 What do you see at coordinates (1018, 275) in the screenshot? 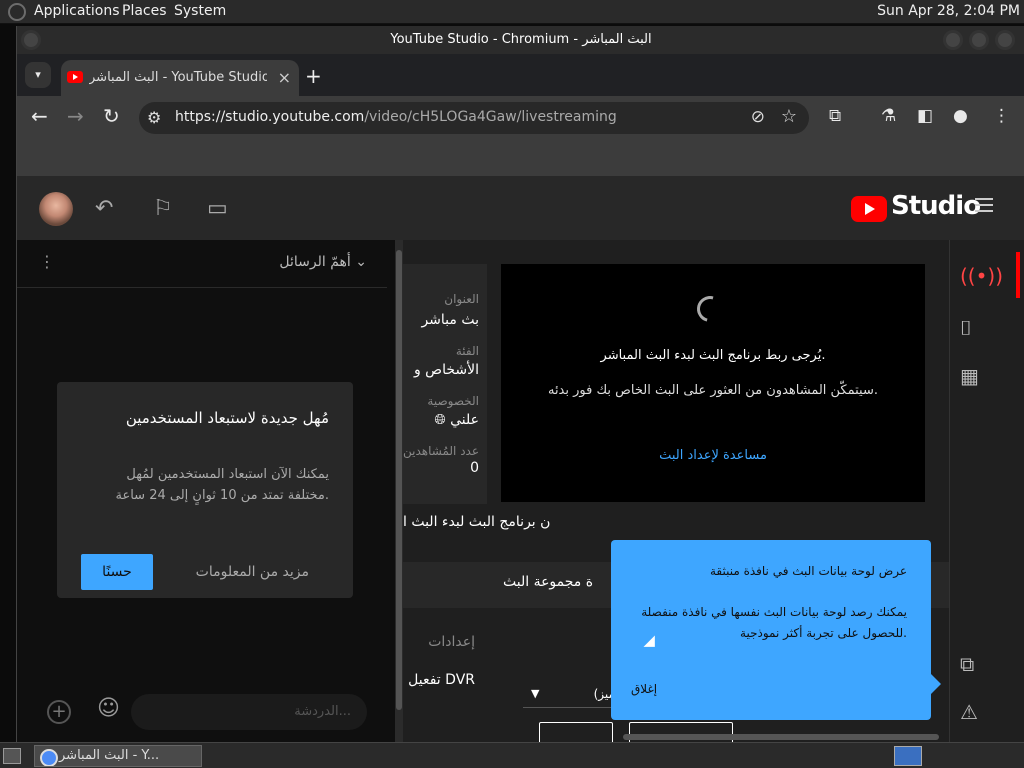
I see `active-indicator` at bounding box center [1018, 275].